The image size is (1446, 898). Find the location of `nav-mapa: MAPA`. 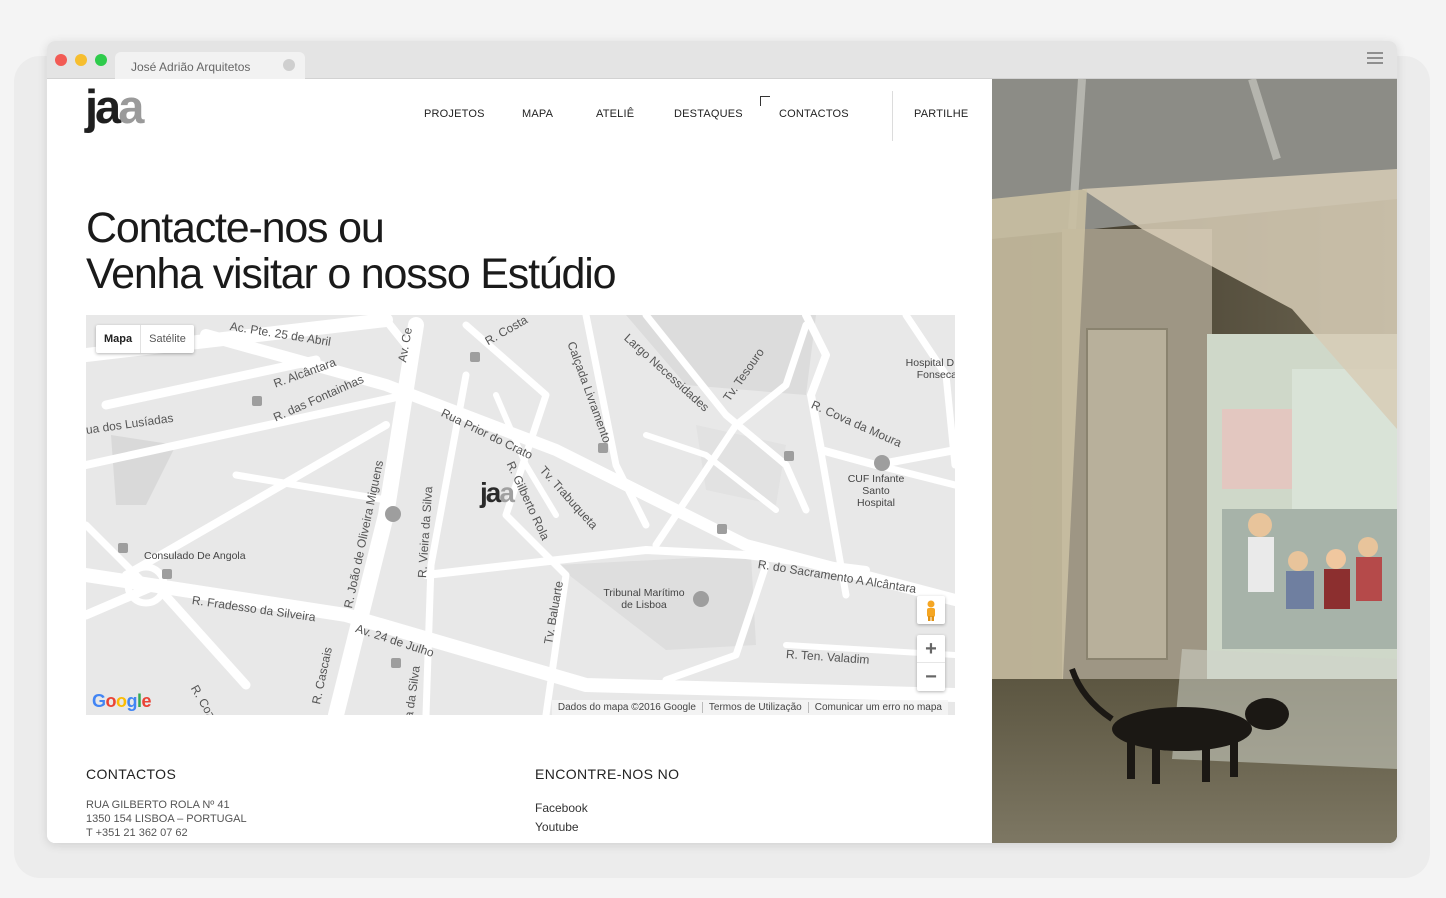

nav-mapa: MAPA is located at coordinates (537, 114).